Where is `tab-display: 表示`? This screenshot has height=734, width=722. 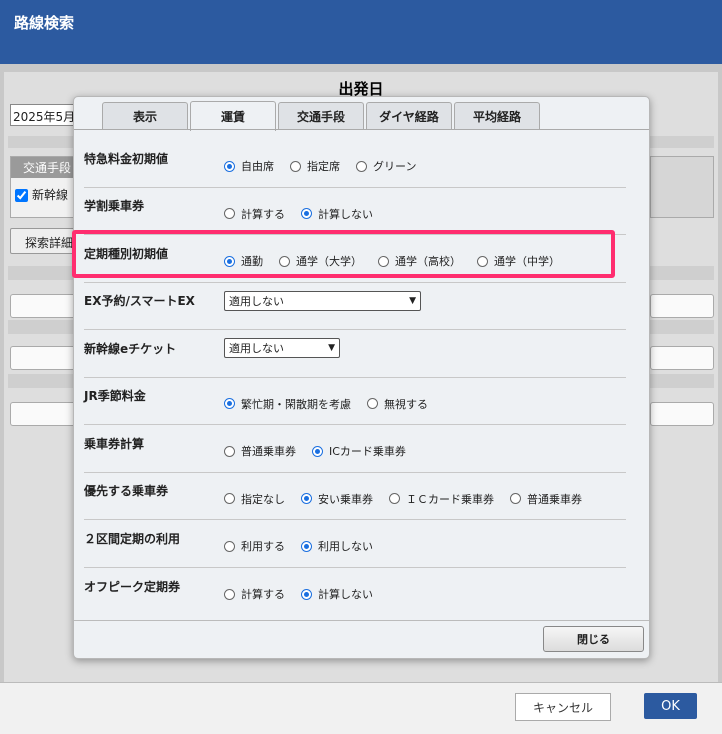 tab-display: 表示 is located at coordinates (145, 116).